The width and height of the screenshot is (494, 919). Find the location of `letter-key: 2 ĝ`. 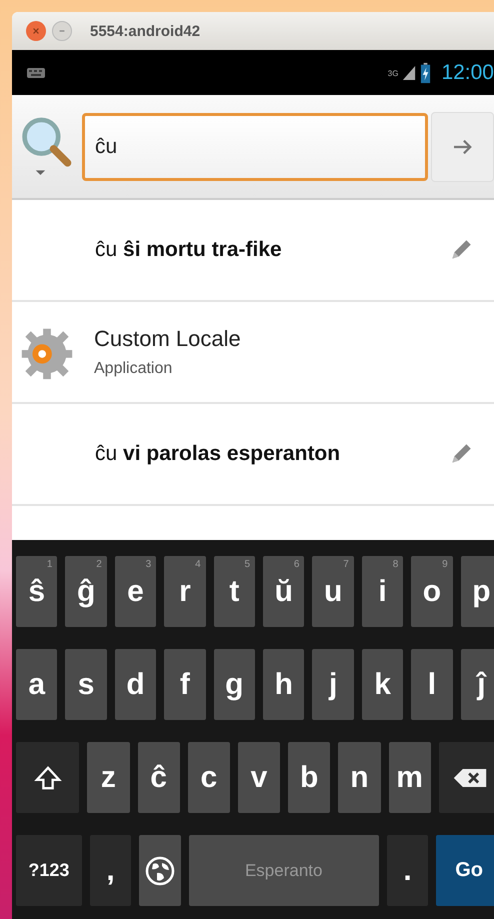

letter-key: 2 ĝ is located at coordinates (86, 591).